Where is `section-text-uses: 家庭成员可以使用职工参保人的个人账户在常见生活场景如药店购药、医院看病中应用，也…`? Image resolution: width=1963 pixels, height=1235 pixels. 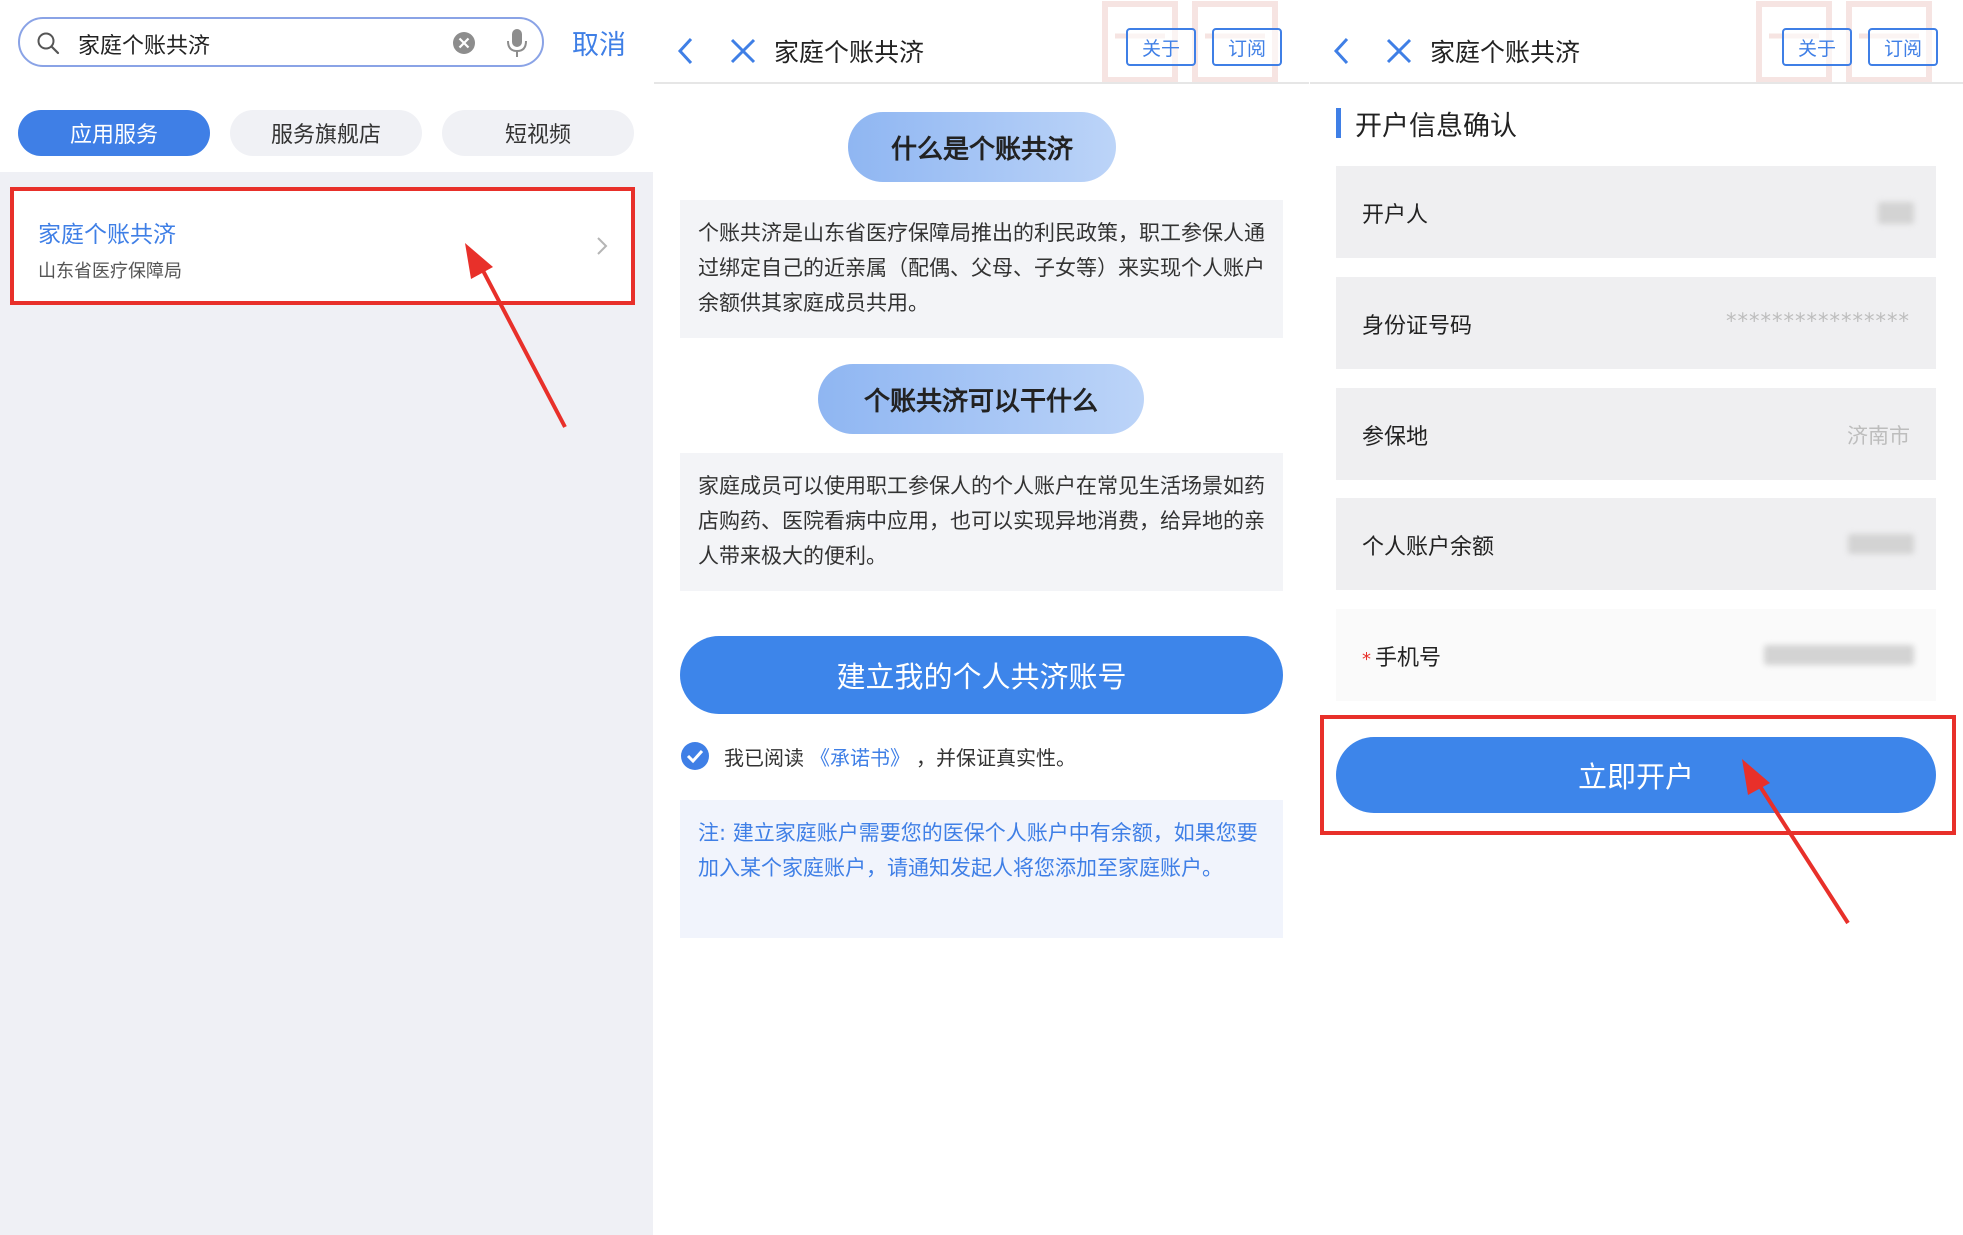
section-text-uses: 家庭成员可以使用职工参保人的个人账户在常见生活场景如药店购药、医院看病中应用，也… is located at coordinates (981, 522).